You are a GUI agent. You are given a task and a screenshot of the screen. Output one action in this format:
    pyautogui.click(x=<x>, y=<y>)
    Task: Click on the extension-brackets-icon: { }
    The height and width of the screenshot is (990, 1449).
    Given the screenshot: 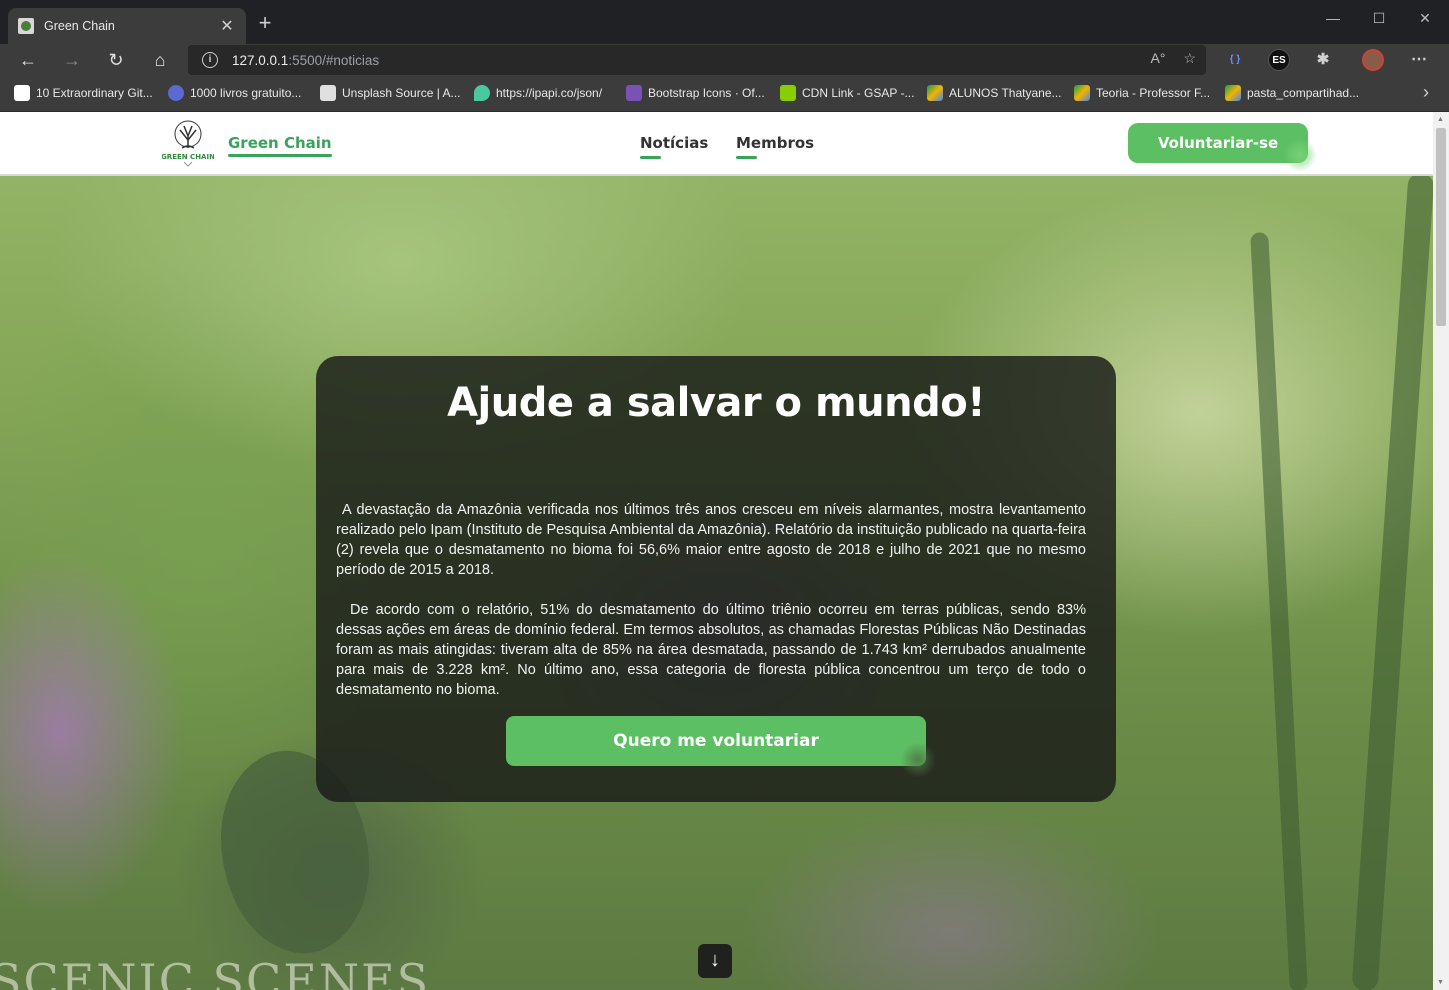 What is the action you would take?
    pyautogui.click(x=1235, y=60)
    